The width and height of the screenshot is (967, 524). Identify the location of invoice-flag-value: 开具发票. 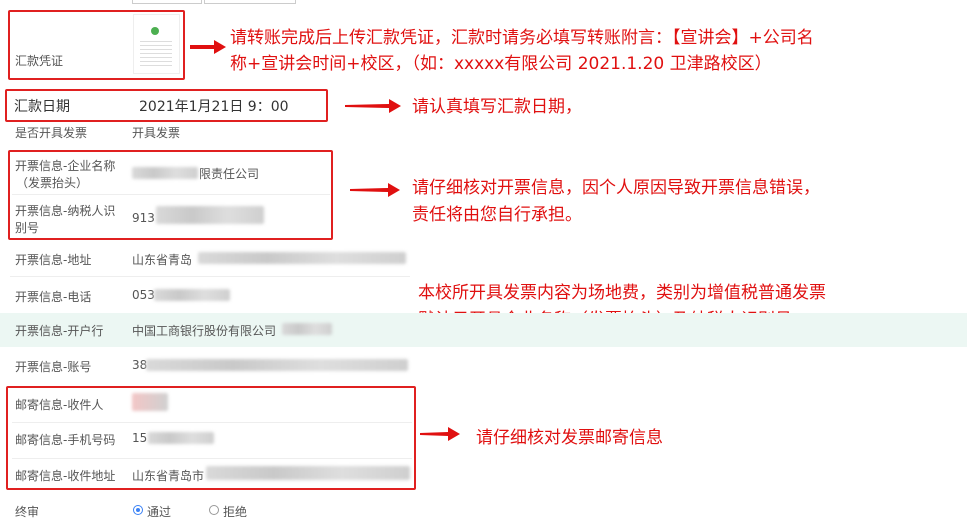
(156, 133).